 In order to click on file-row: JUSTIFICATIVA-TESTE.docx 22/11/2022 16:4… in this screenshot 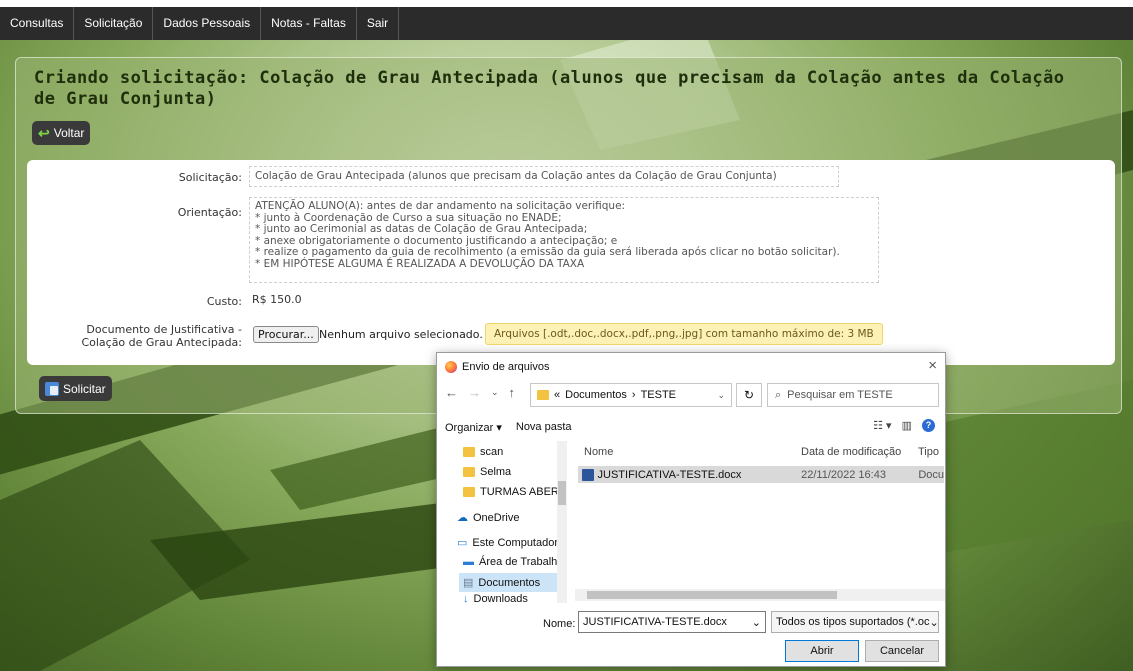, I will do `click(761, 474)`.